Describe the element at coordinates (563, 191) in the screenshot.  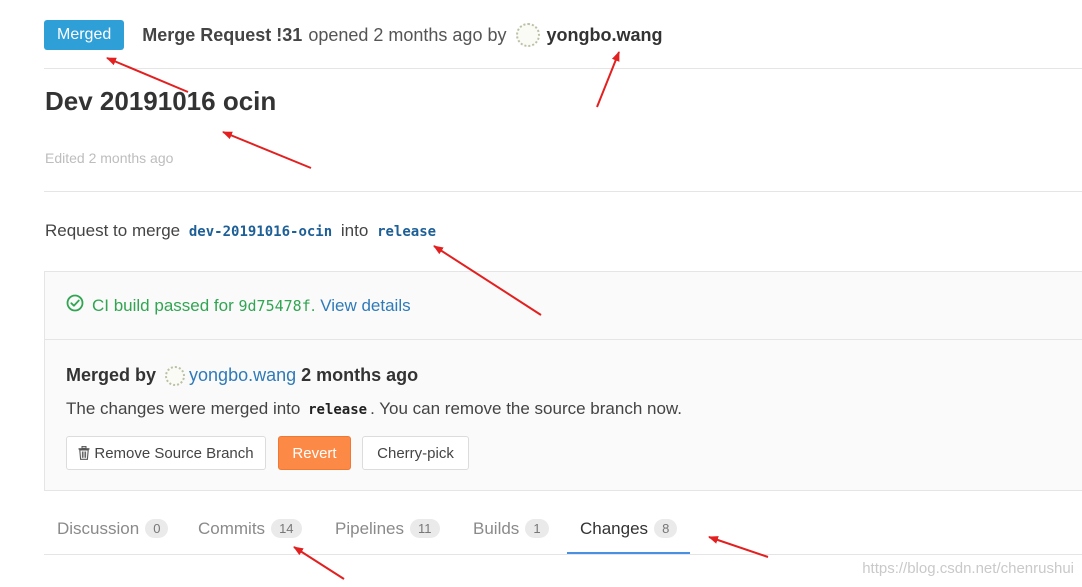
I see `title-divider` at that location.